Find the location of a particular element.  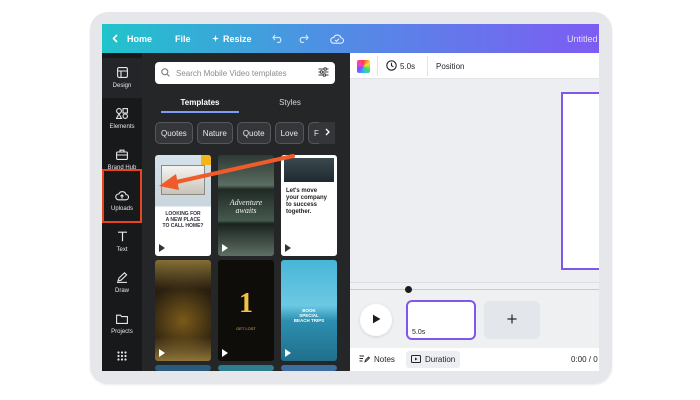

file-label: File is located at coordinates (183, 38).